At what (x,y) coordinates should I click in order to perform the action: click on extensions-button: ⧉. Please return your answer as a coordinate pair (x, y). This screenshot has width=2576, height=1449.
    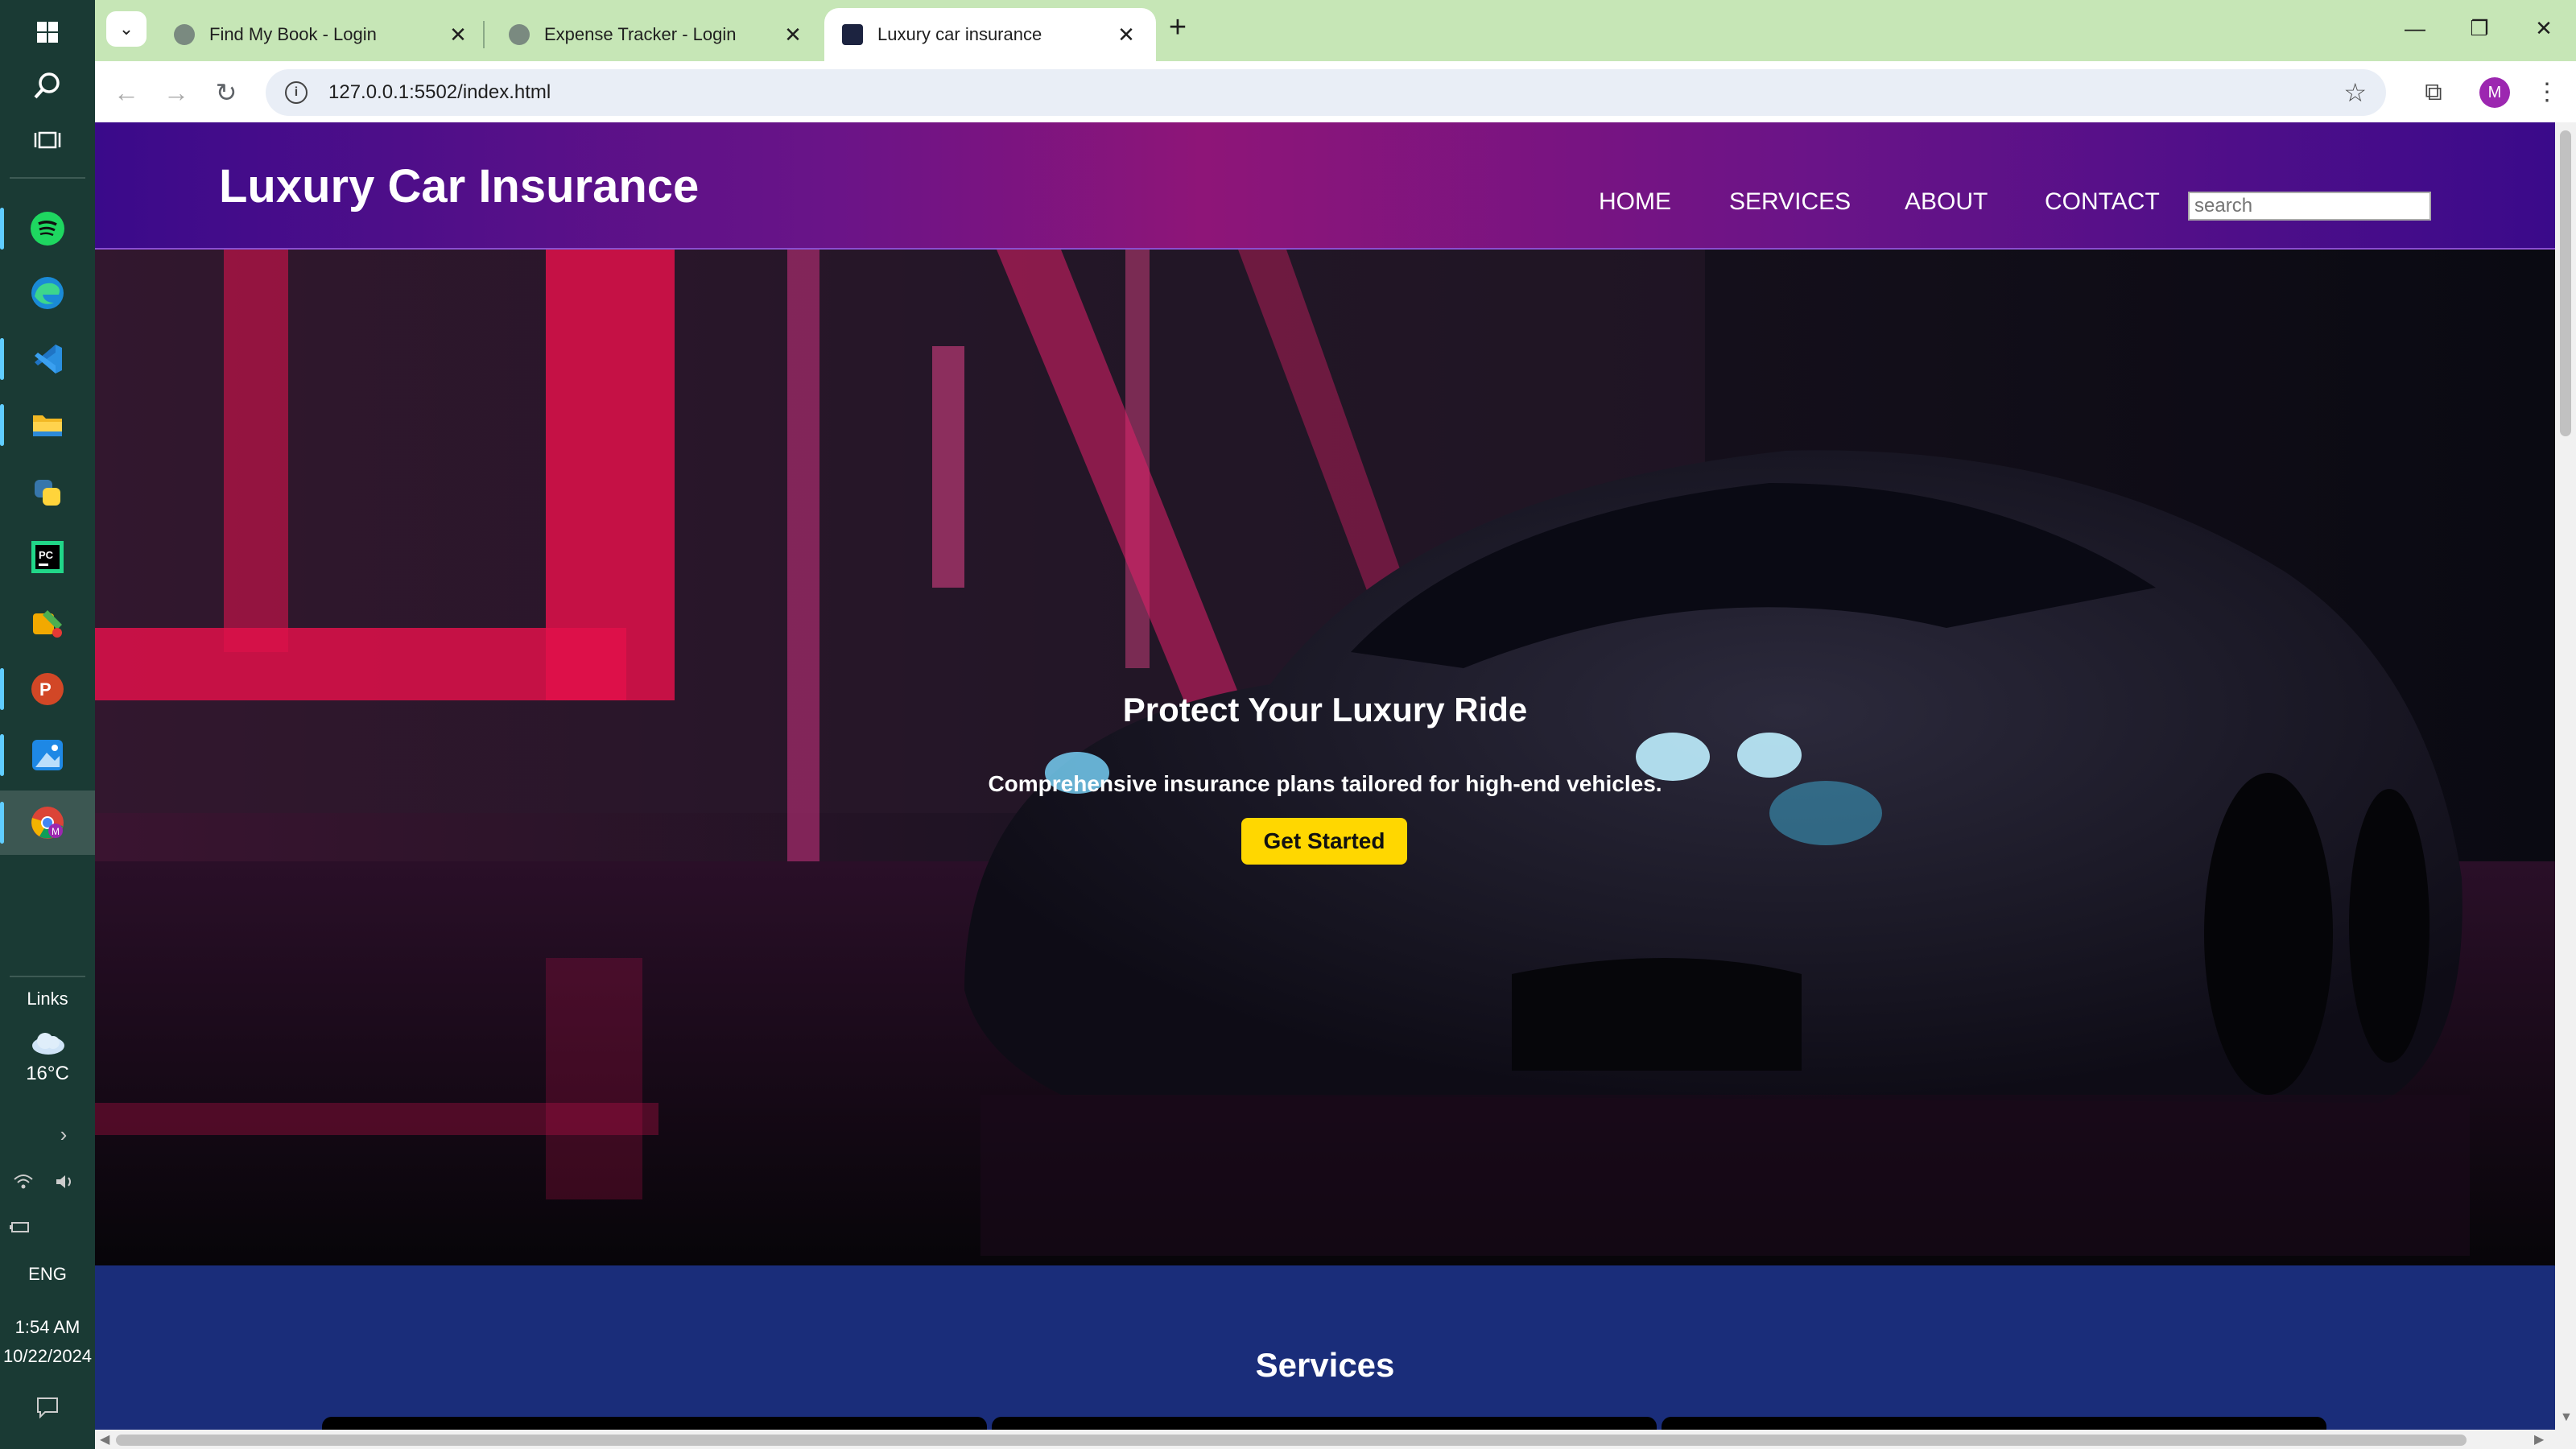
    Looking at the image, I should click on (2433, 92).